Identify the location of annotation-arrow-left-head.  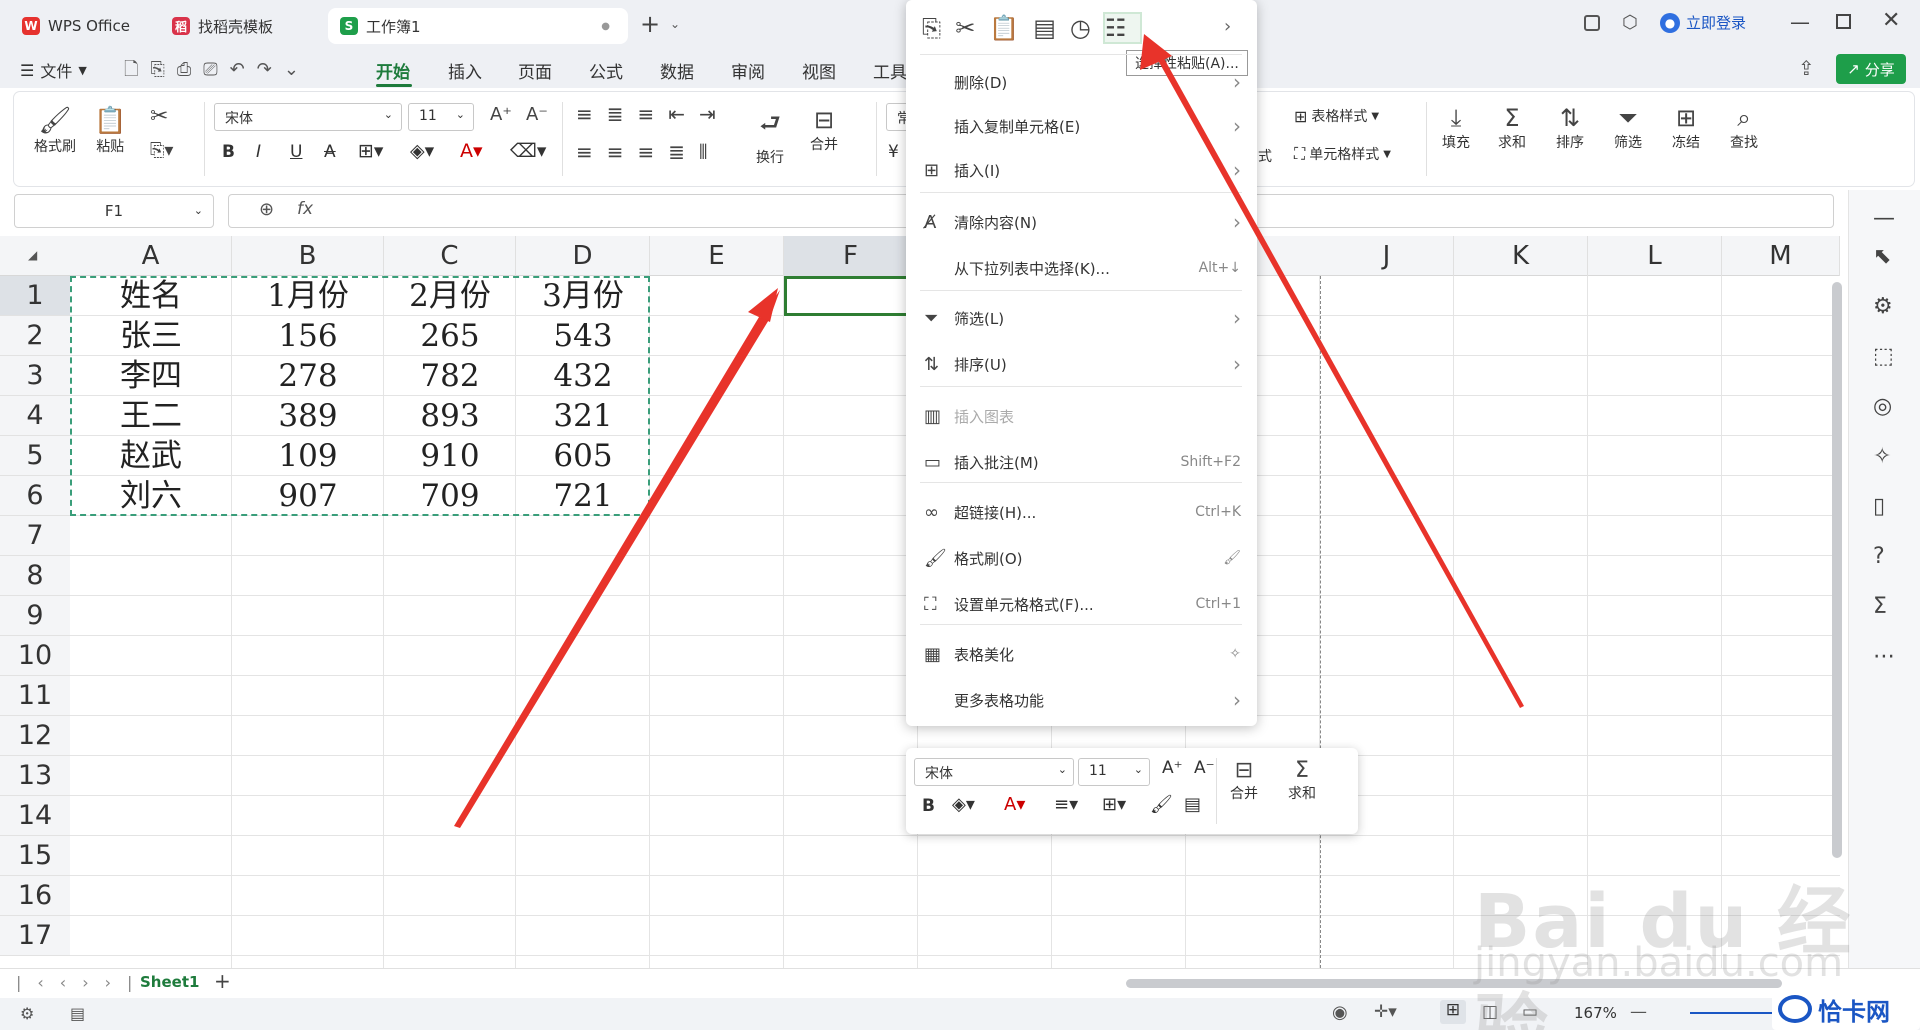
(763, 305).